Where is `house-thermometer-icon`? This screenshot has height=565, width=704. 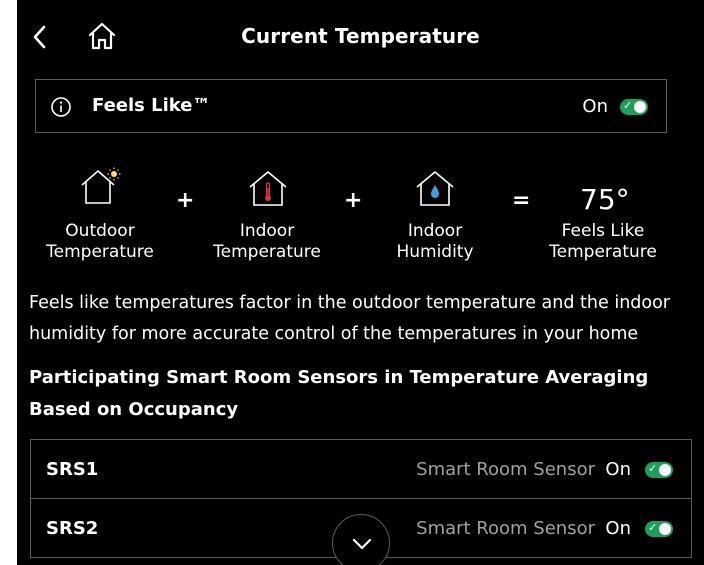 house-thermometer-icon is located at coordinates (268, 188).